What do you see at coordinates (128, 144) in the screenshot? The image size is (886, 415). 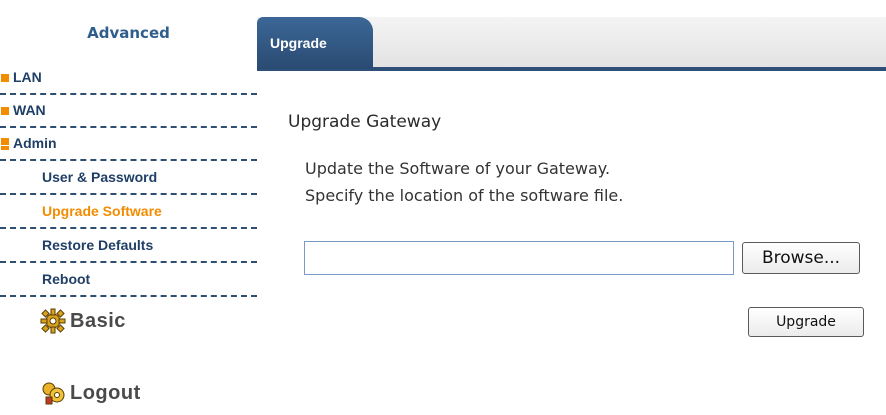 I see `sidebar-item-admin: Admin` at bounding box center [128, 144].